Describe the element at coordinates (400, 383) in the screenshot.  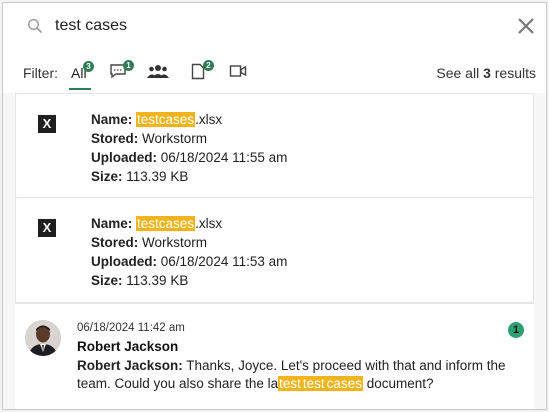
I see `message-body-tail: document?` at that location.